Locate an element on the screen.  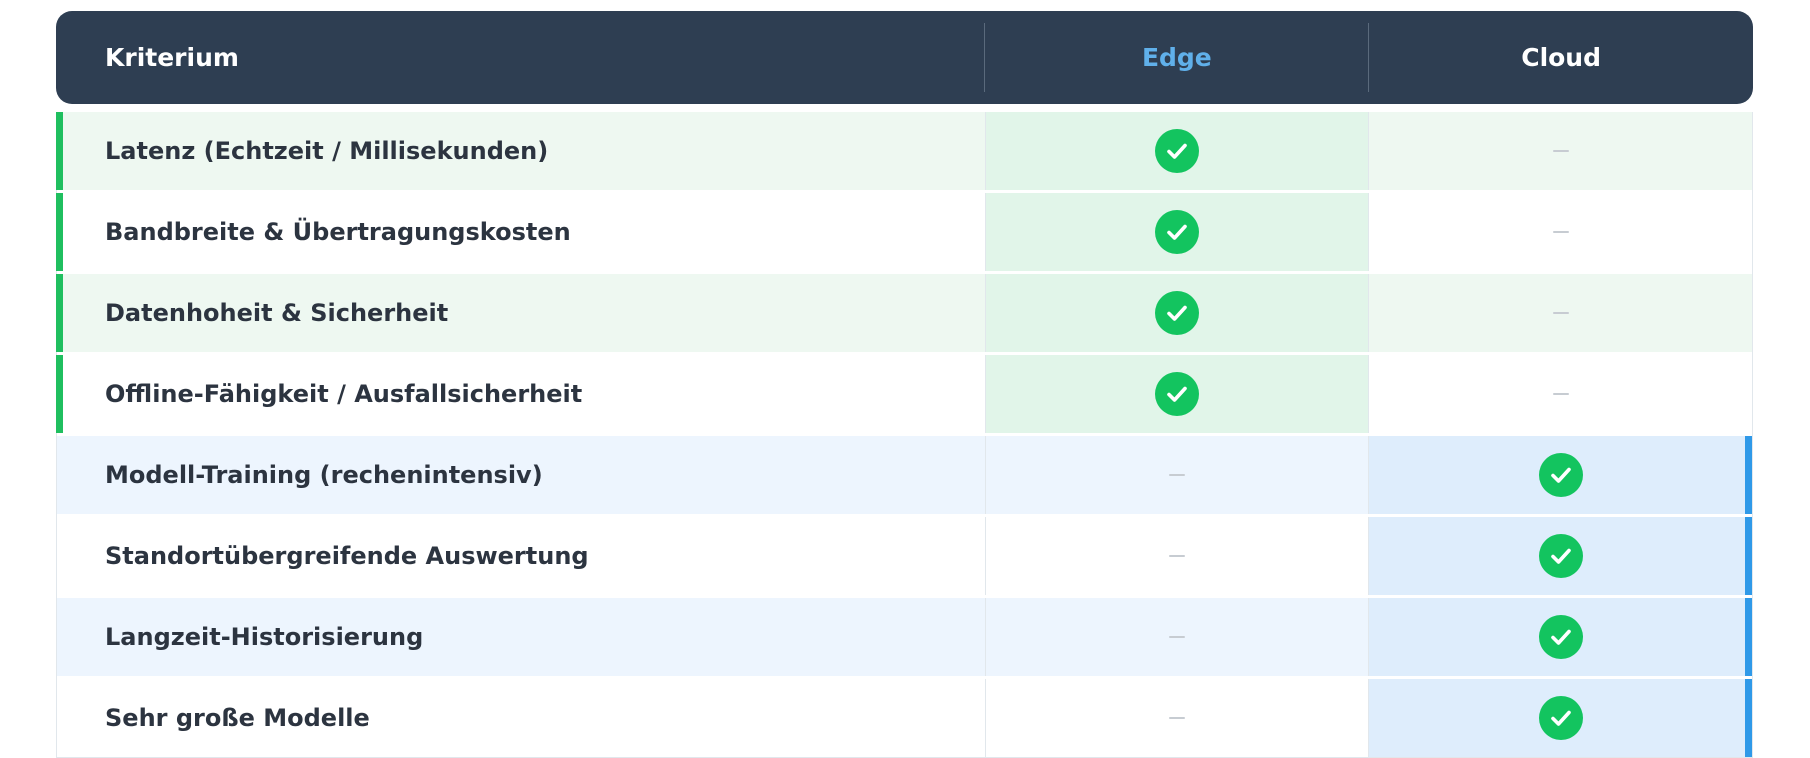
criterion-label: Latenz (Echtzeit / Millisekunden) is located at coordinates (522, 151).